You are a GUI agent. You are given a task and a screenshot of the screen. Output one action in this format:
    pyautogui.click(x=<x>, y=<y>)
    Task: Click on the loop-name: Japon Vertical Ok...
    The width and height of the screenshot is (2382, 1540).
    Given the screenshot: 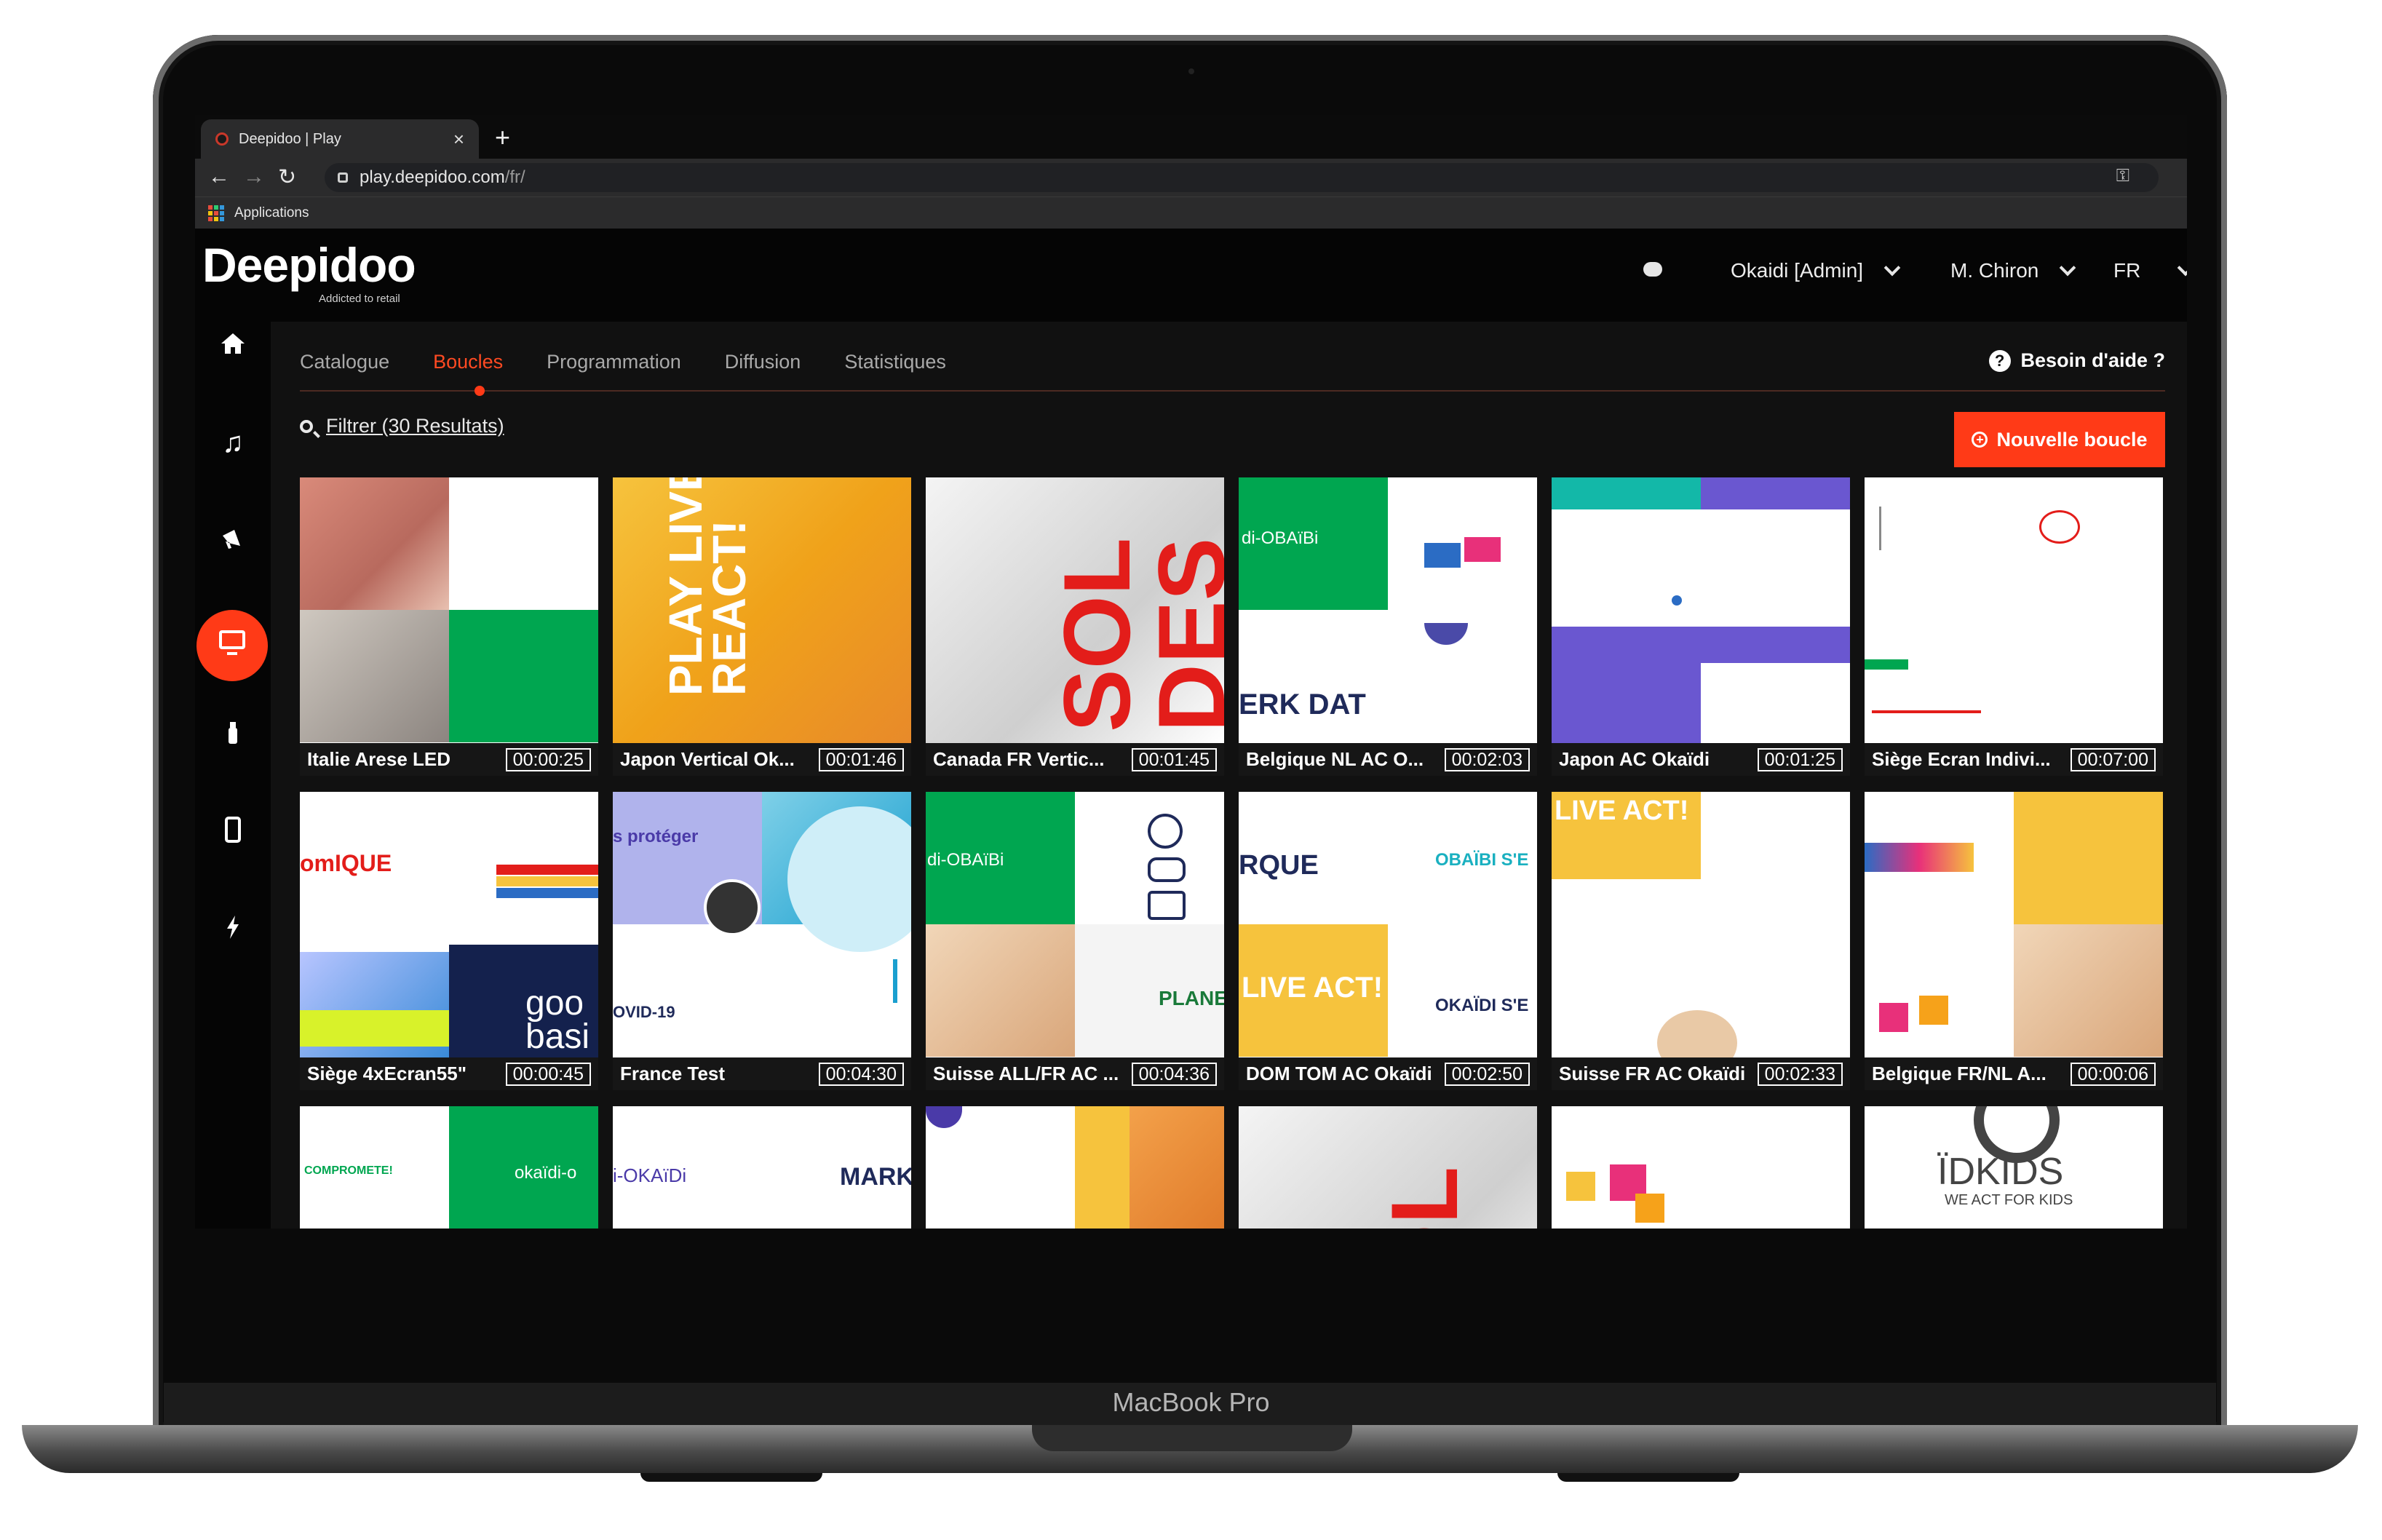 What is the action you would take?
    pyautogui.click(x=707, y=759)
    